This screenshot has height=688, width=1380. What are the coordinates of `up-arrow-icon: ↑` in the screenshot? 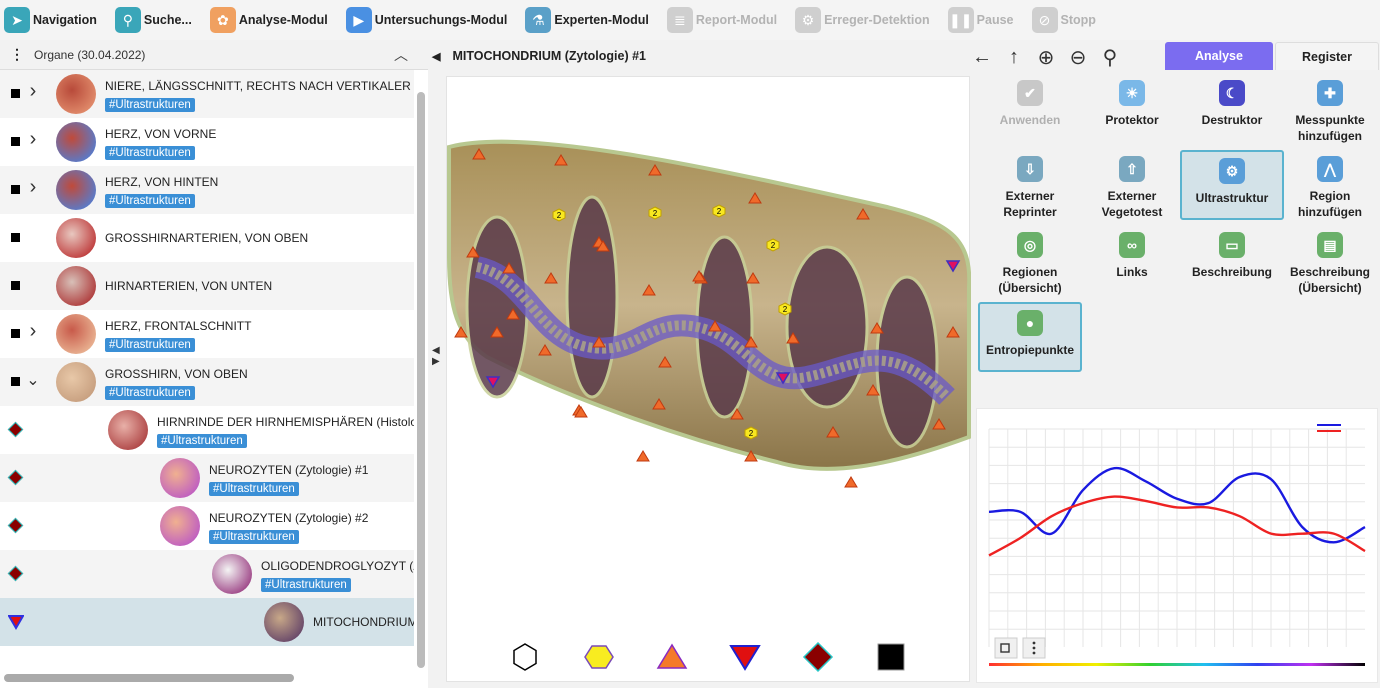 It's located at (1014, 57).